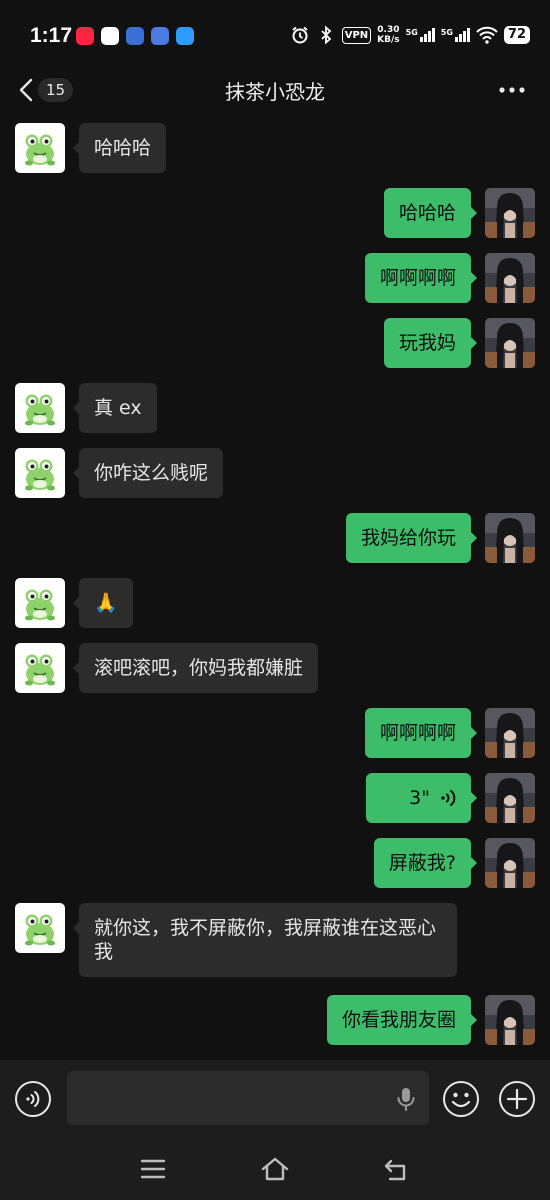 Image resolution: width=550 pixels, height=1200 pixels. I want to click on signal-strength-2: 5G, so click(455, 35).